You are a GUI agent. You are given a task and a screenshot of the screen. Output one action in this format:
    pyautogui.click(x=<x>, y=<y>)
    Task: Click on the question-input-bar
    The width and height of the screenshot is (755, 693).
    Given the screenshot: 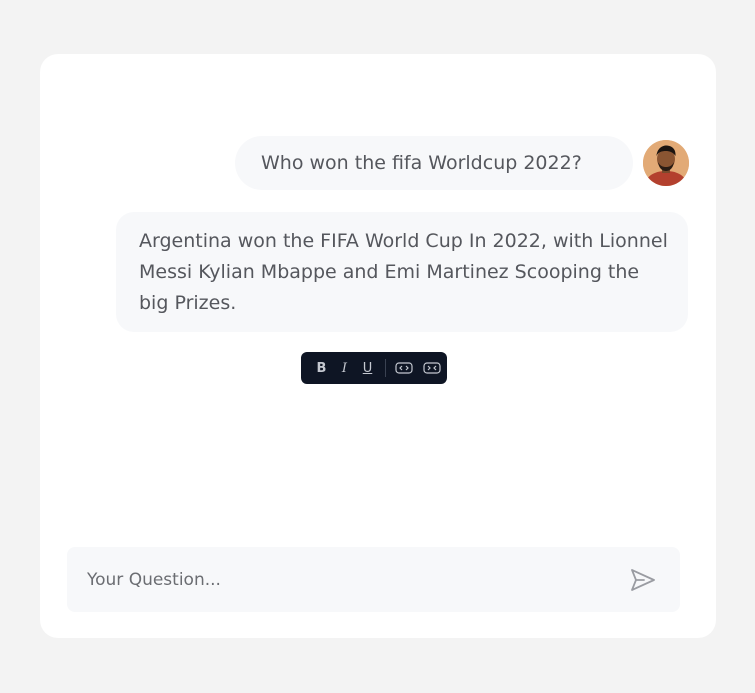 What is the action you would take?
    pyautogui.click(x=373, y=579)
    